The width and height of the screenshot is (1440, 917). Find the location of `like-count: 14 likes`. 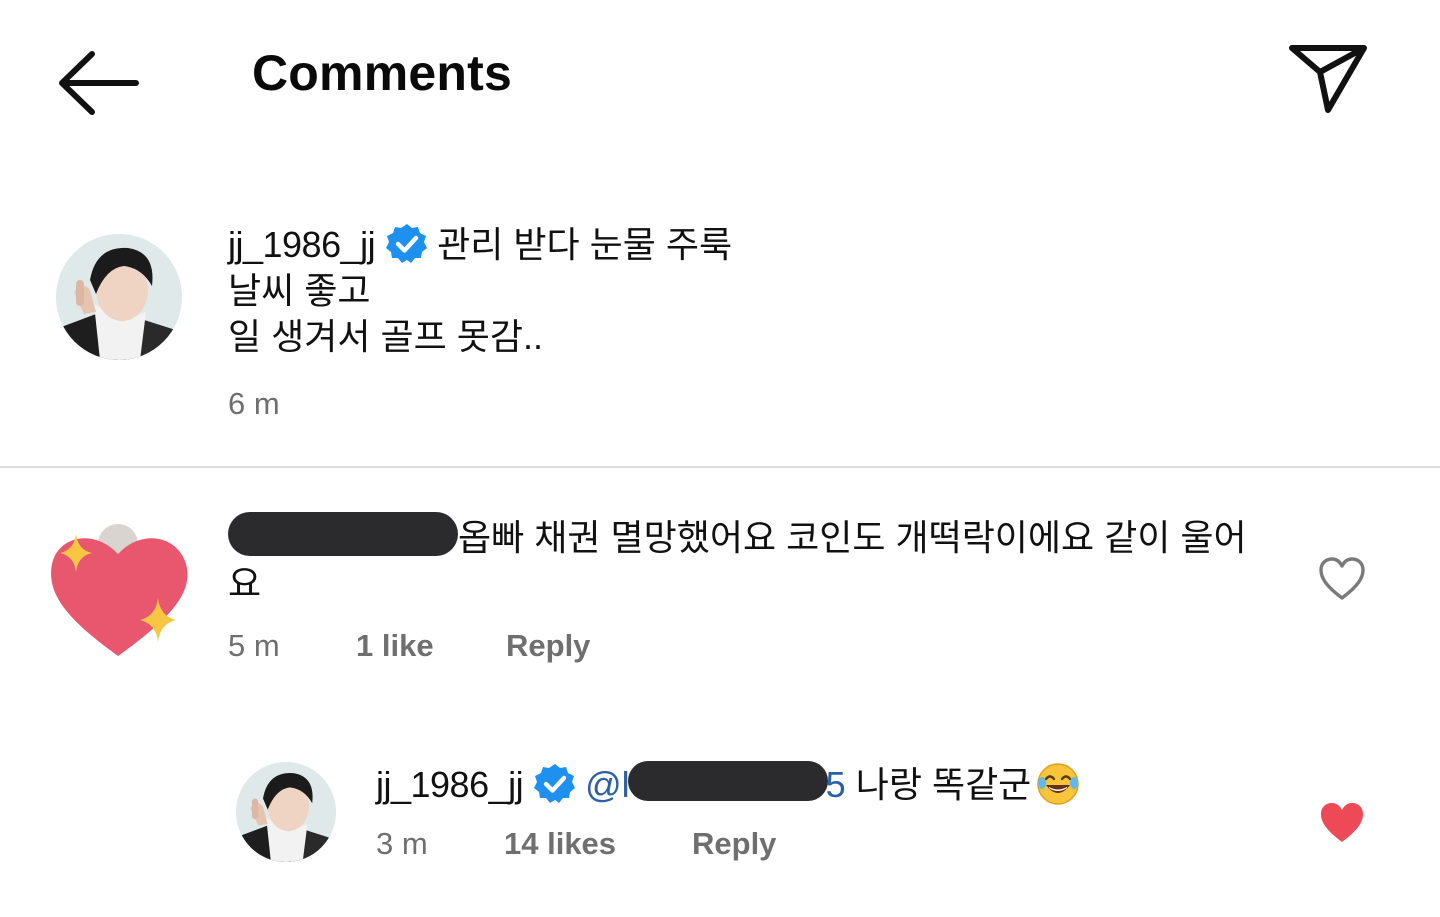

like-count: 14 likes is located at coordinates (560, 844).